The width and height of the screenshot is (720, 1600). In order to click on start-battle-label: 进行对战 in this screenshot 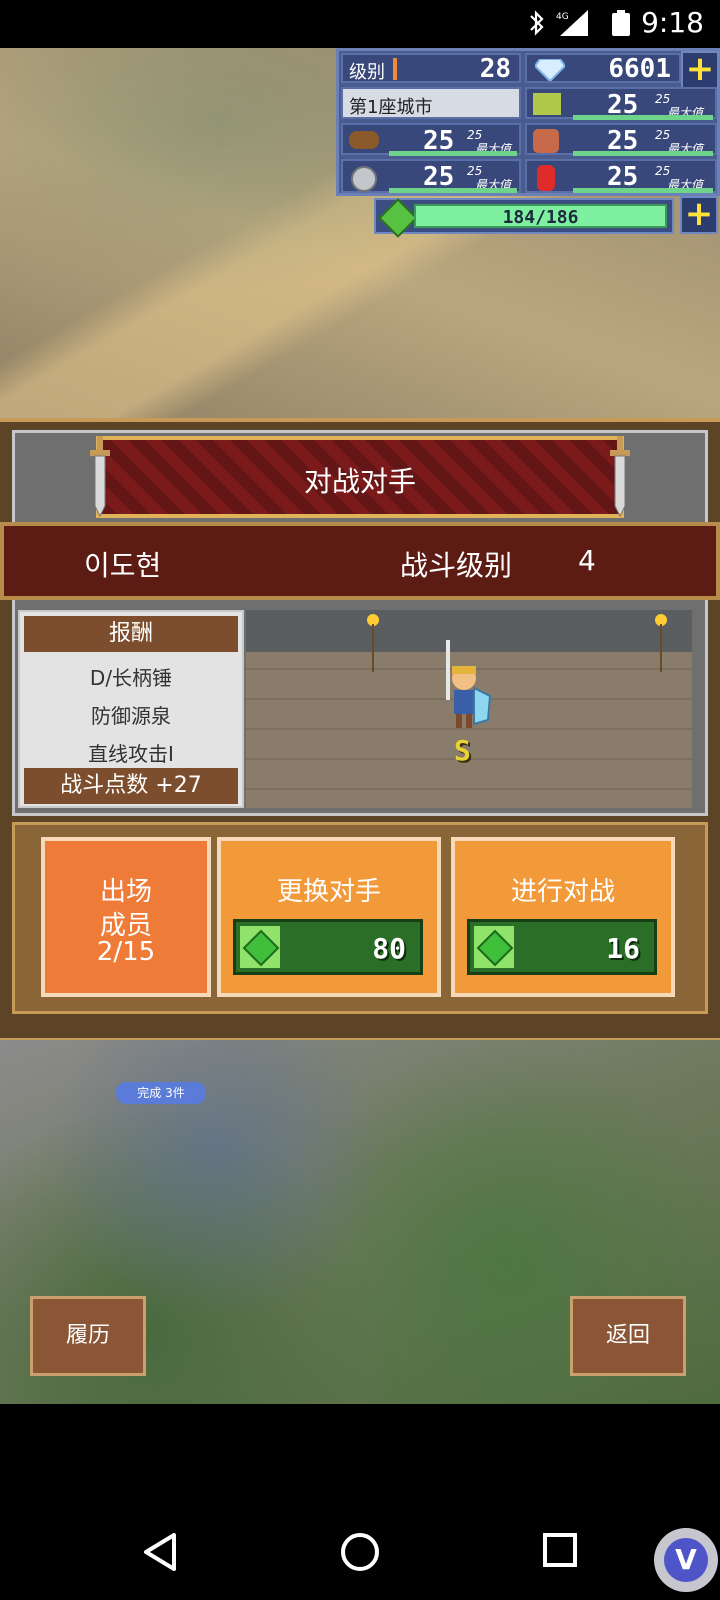, I will do `click(562, 892)`.